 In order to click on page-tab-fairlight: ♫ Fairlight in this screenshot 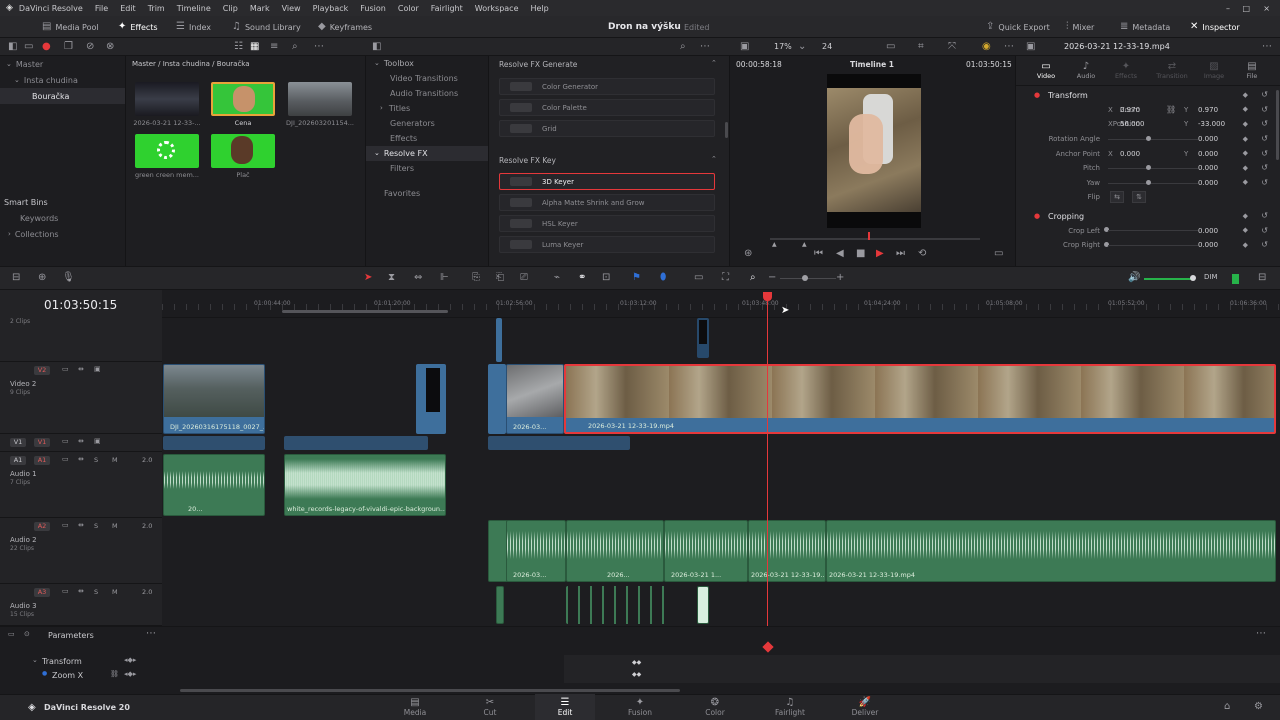, I will do `click(790, 707)`.